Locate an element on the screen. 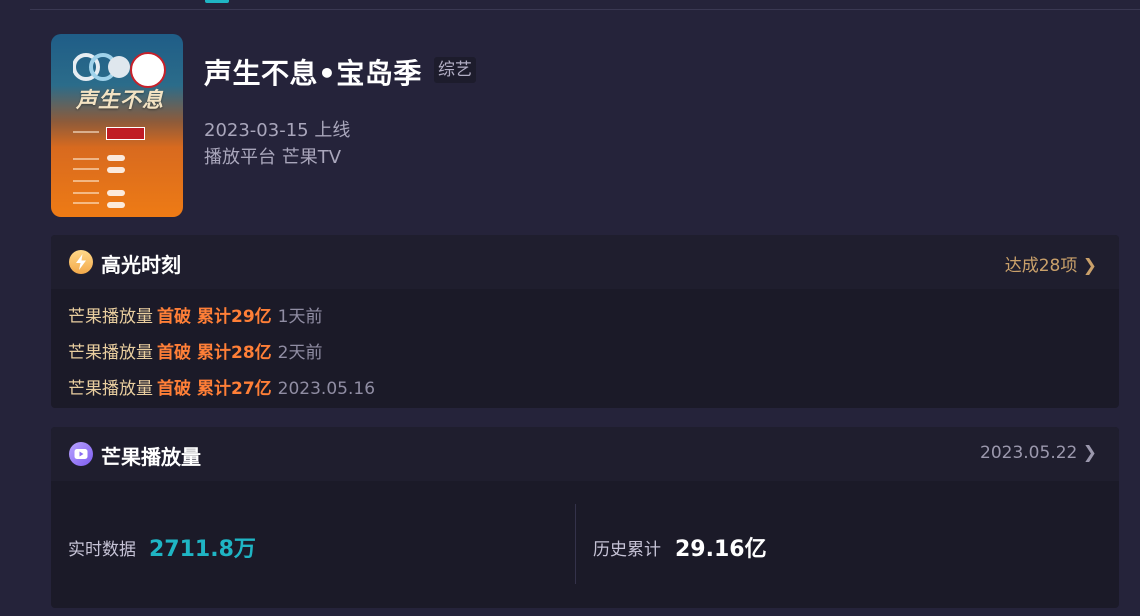  type-tag: 综艺 is located at coordinates (455, 70).